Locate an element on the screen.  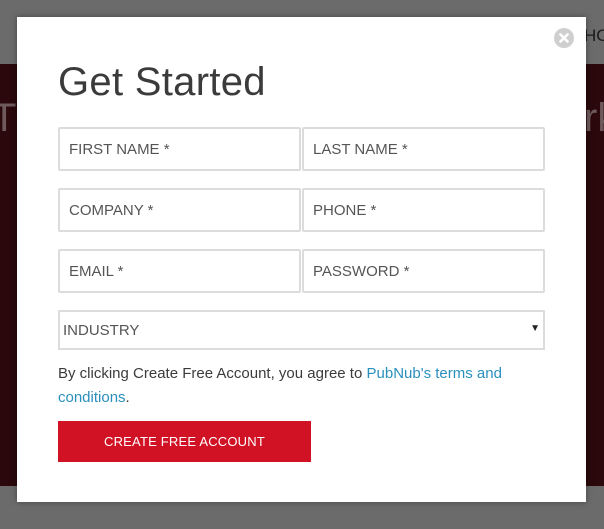
industry-select-value: INDUSTRY is located at coordinates (101, 330).